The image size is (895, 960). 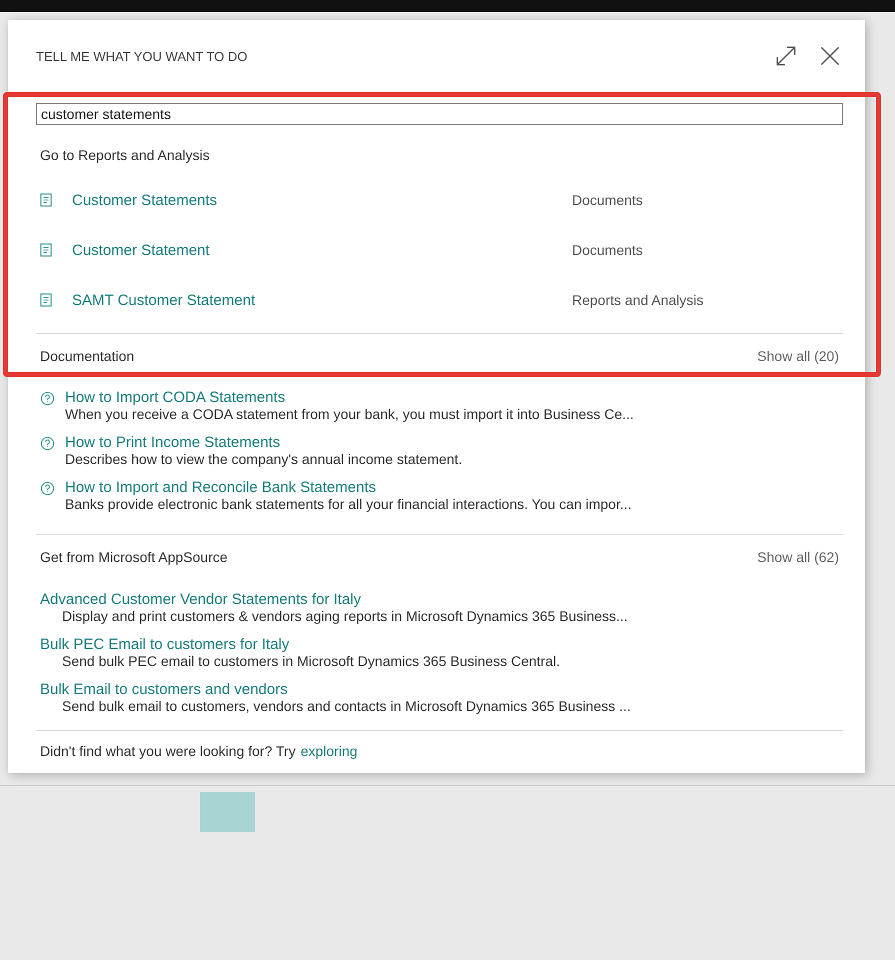 I want to click on show-all-link: Show all (20), so click(x=798, y=356).